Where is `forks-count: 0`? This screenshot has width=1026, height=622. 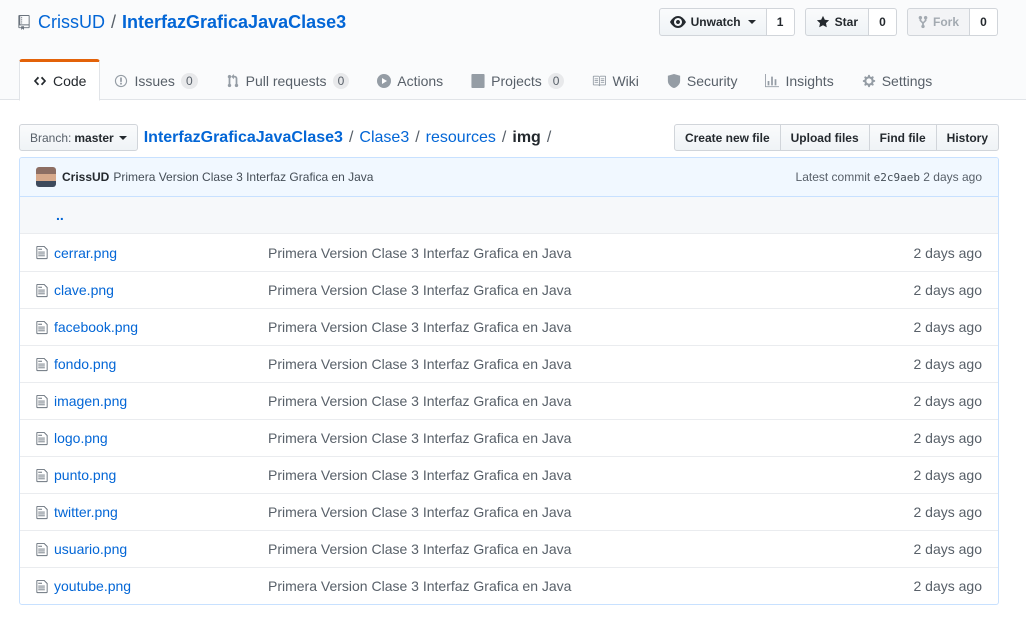 forks-count: 0 is located at coordinates (984, 22).